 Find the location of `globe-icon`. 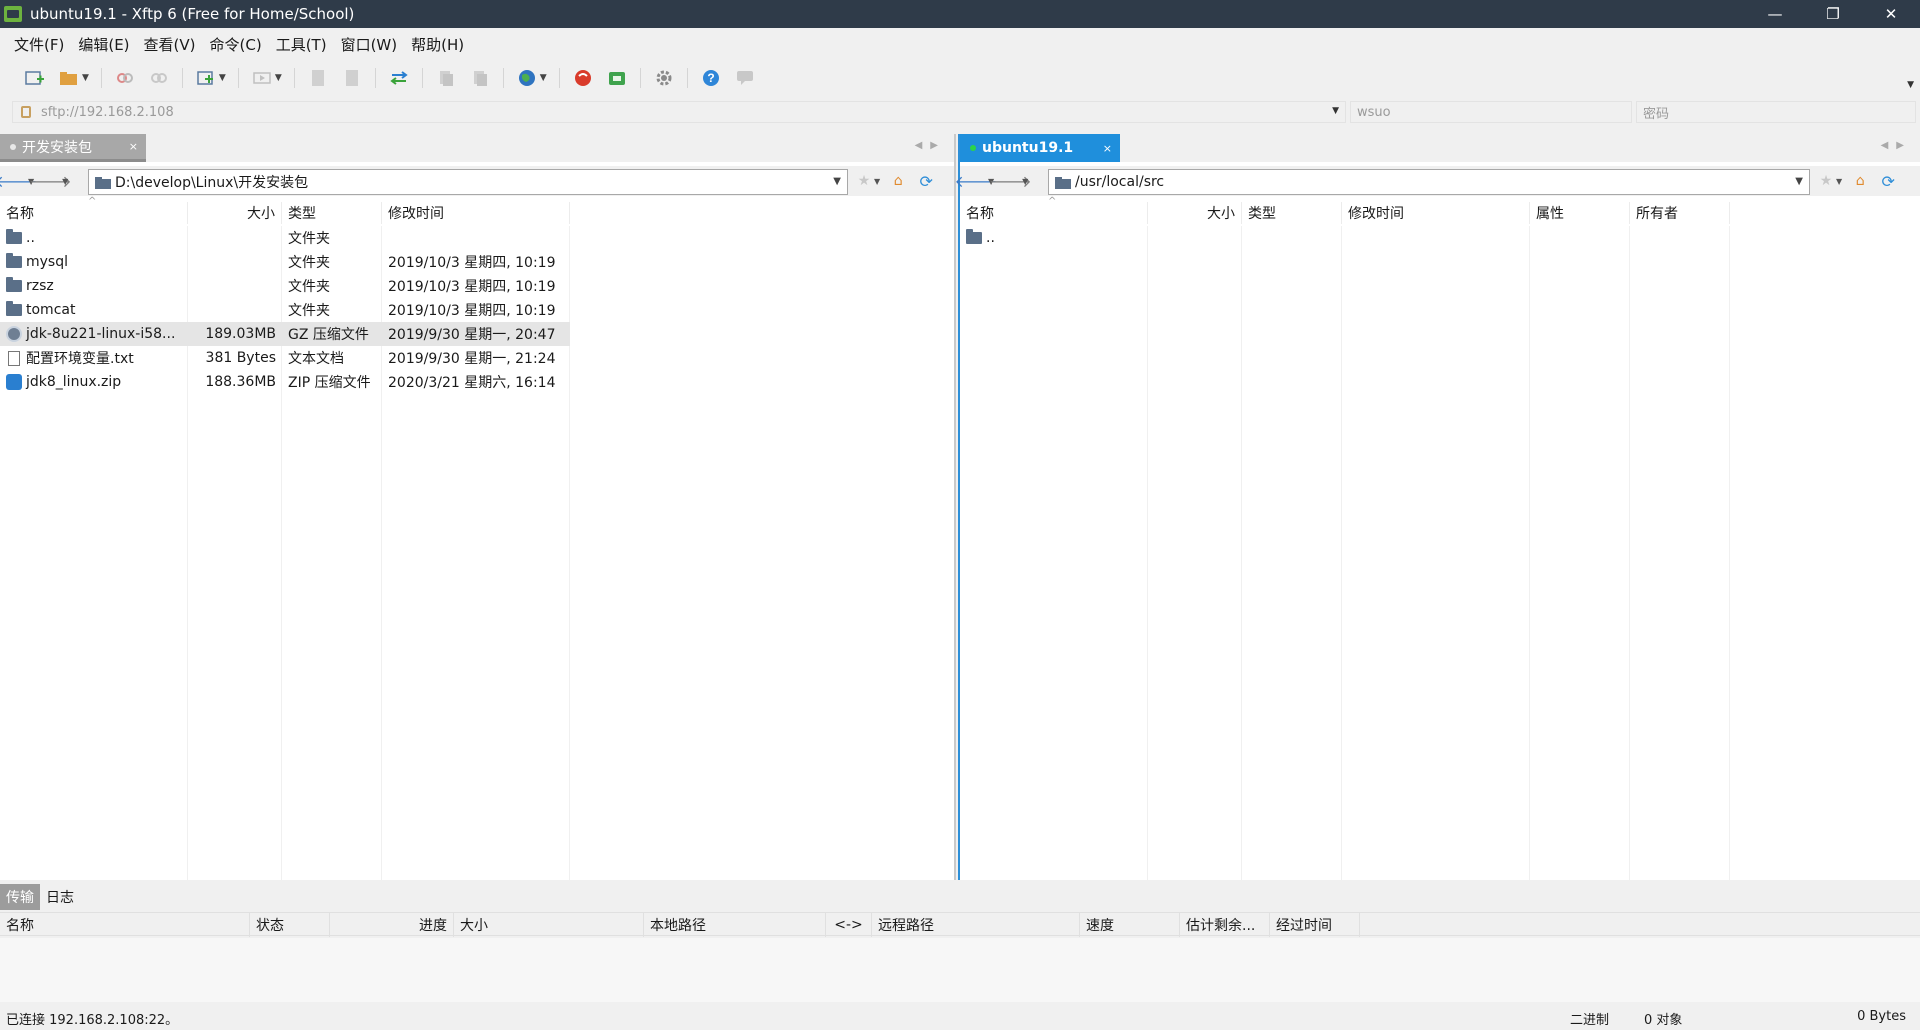

globe-icon is located at coordinates (527, 78).